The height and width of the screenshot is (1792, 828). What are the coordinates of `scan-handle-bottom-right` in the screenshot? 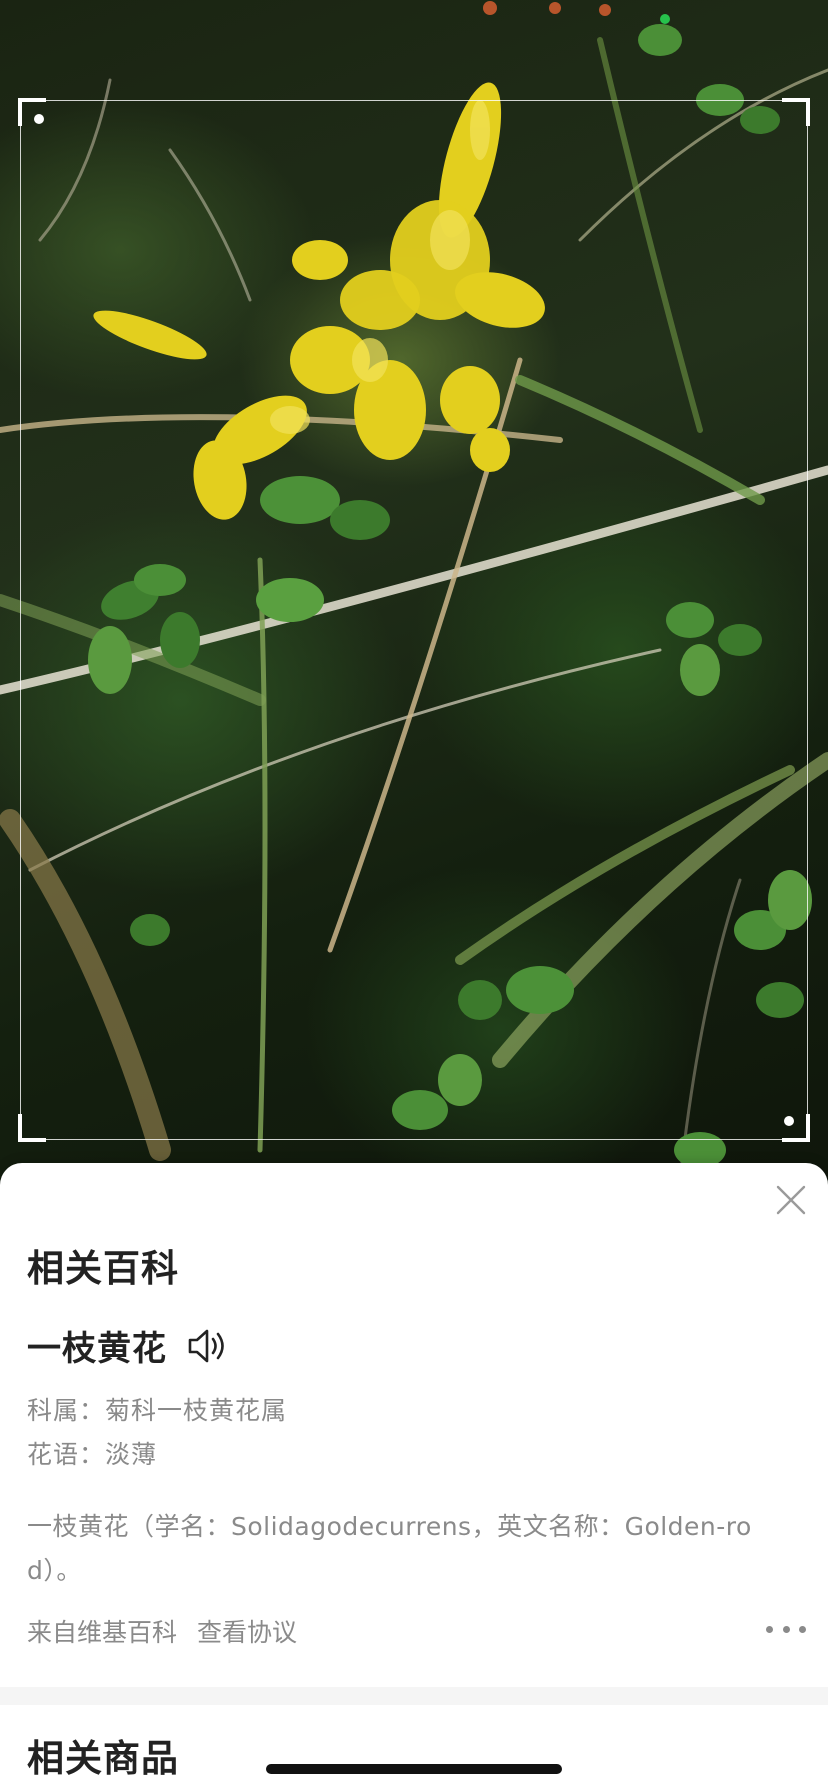 It's located at (789, 1121).